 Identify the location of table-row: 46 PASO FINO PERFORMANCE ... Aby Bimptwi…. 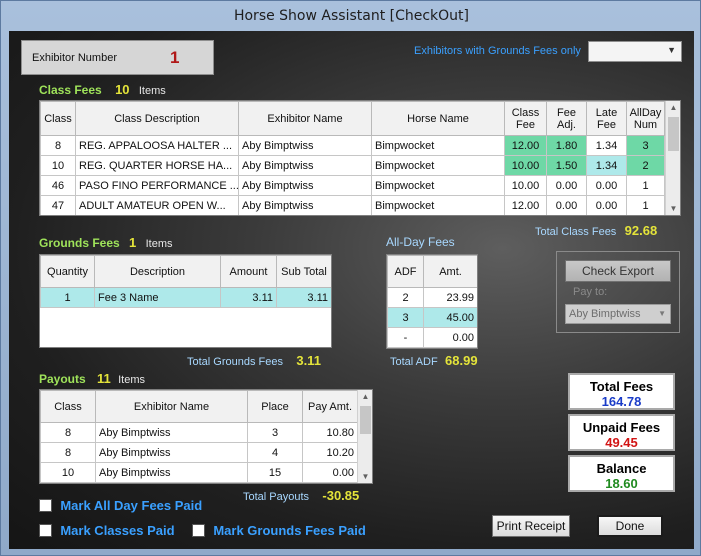
(352, 185).